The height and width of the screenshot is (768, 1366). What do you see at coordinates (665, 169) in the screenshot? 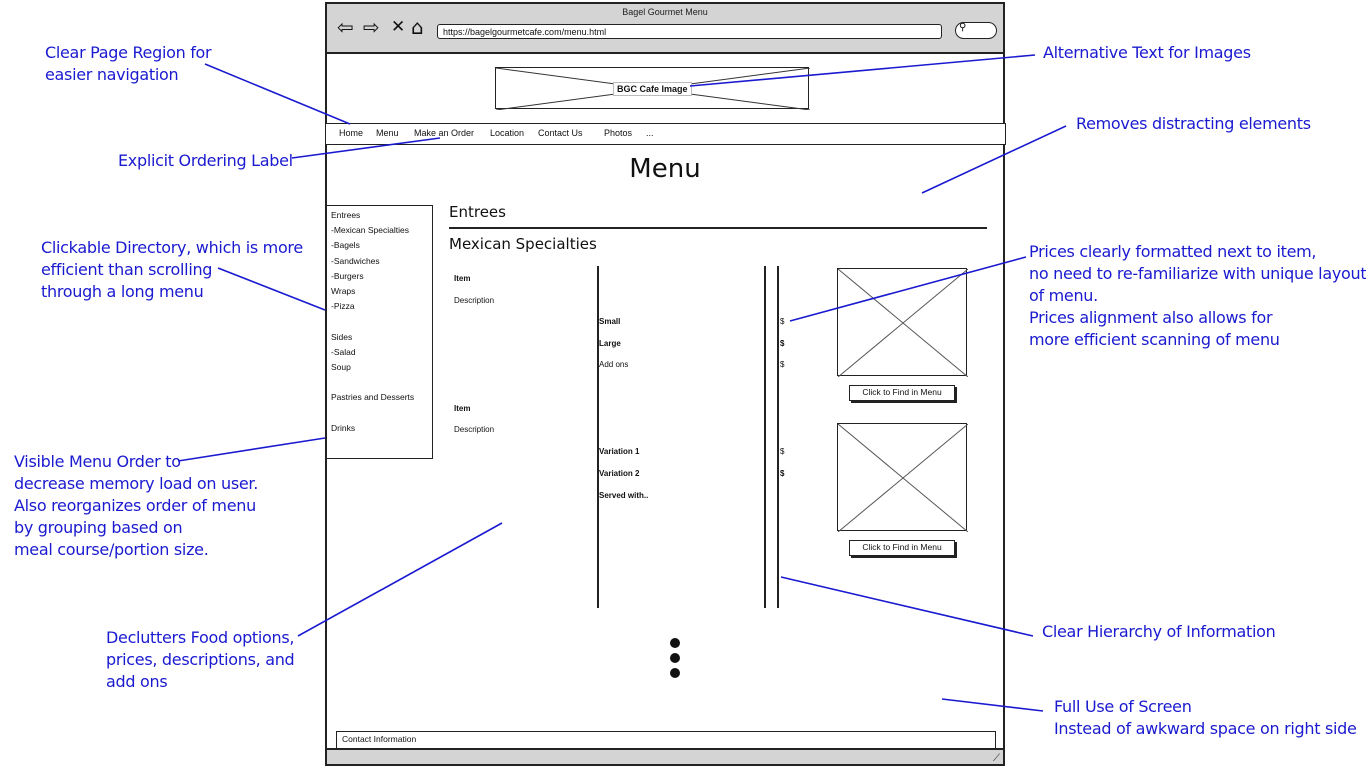
I see `page-title: Menu` at bounding box center [665, 169].